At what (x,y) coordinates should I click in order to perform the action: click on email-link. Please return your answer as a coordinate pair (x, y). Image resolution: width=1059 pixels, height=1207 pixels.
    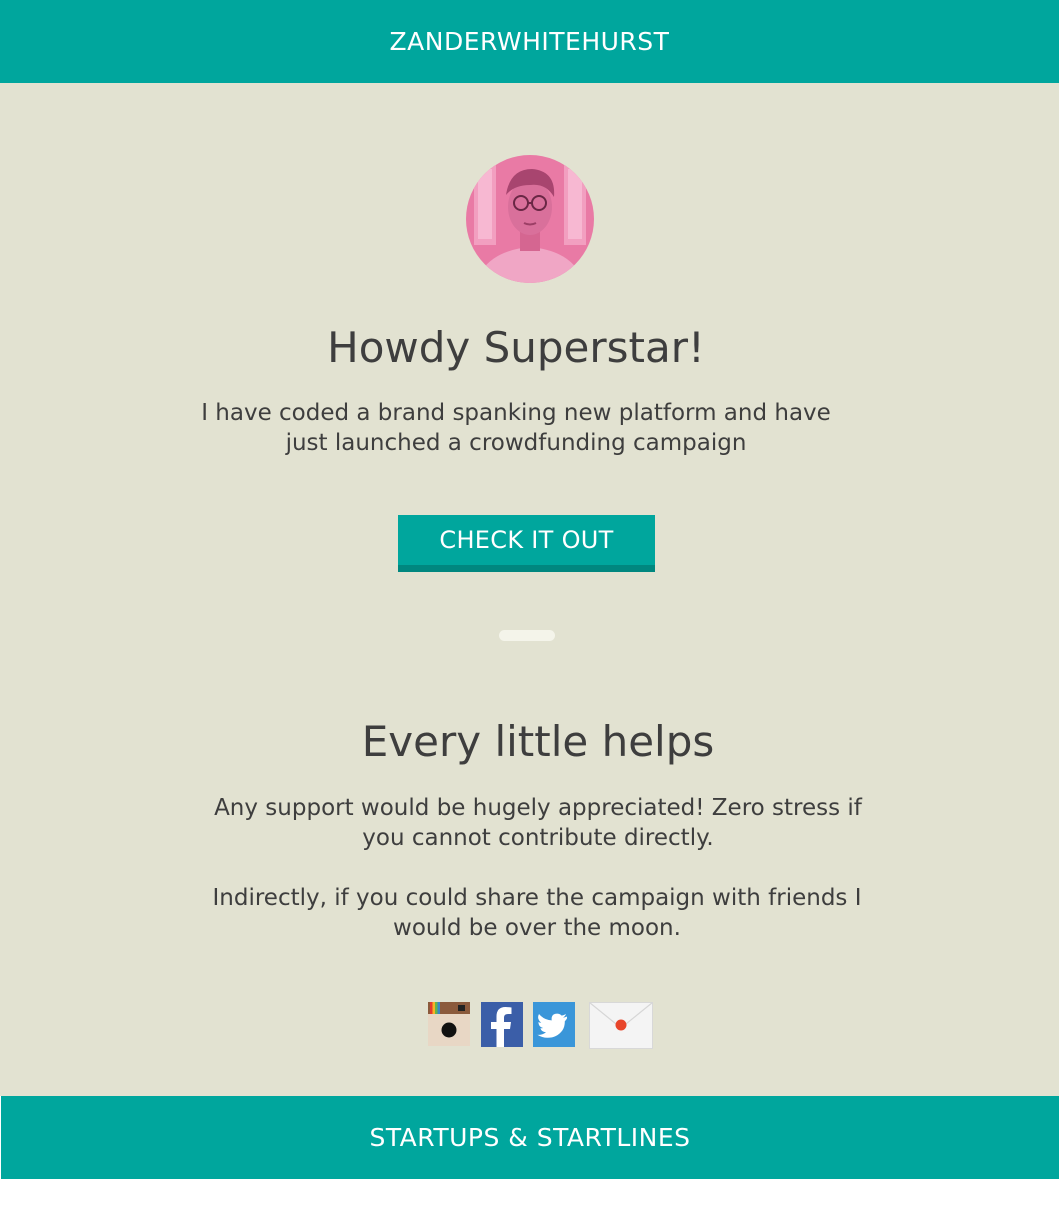
    Looking at the image, I should click on (621, 1025).